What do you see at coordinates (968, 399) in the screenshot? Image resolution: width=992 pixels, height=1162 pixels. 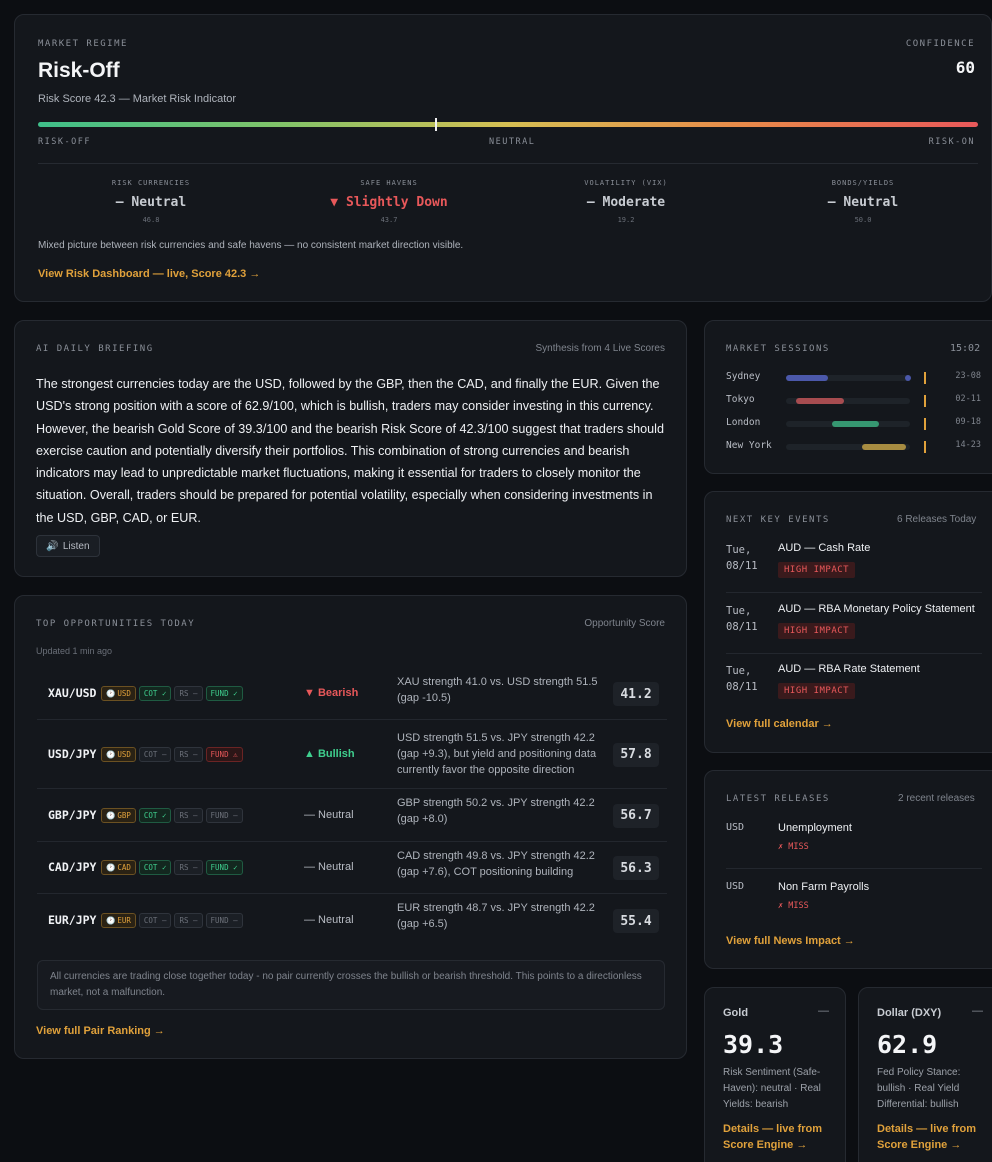 I see `session-hours: 02-11` at bounding box center [968, 399].